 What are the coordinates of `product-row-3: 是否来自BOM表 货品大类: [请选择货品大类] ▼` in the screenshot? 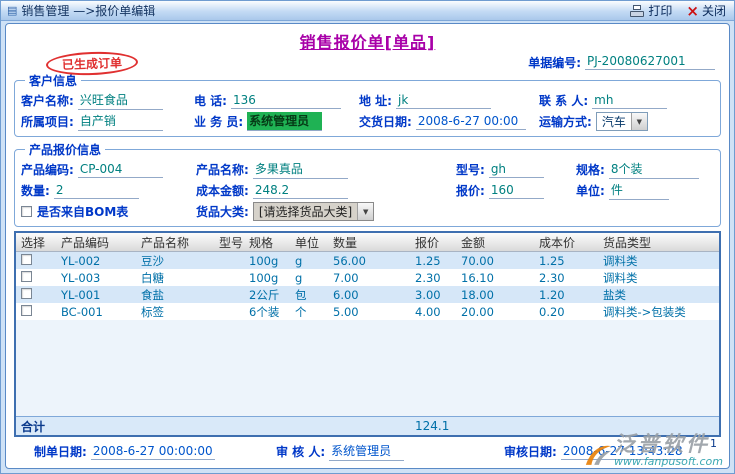 It's located at (367, 211).